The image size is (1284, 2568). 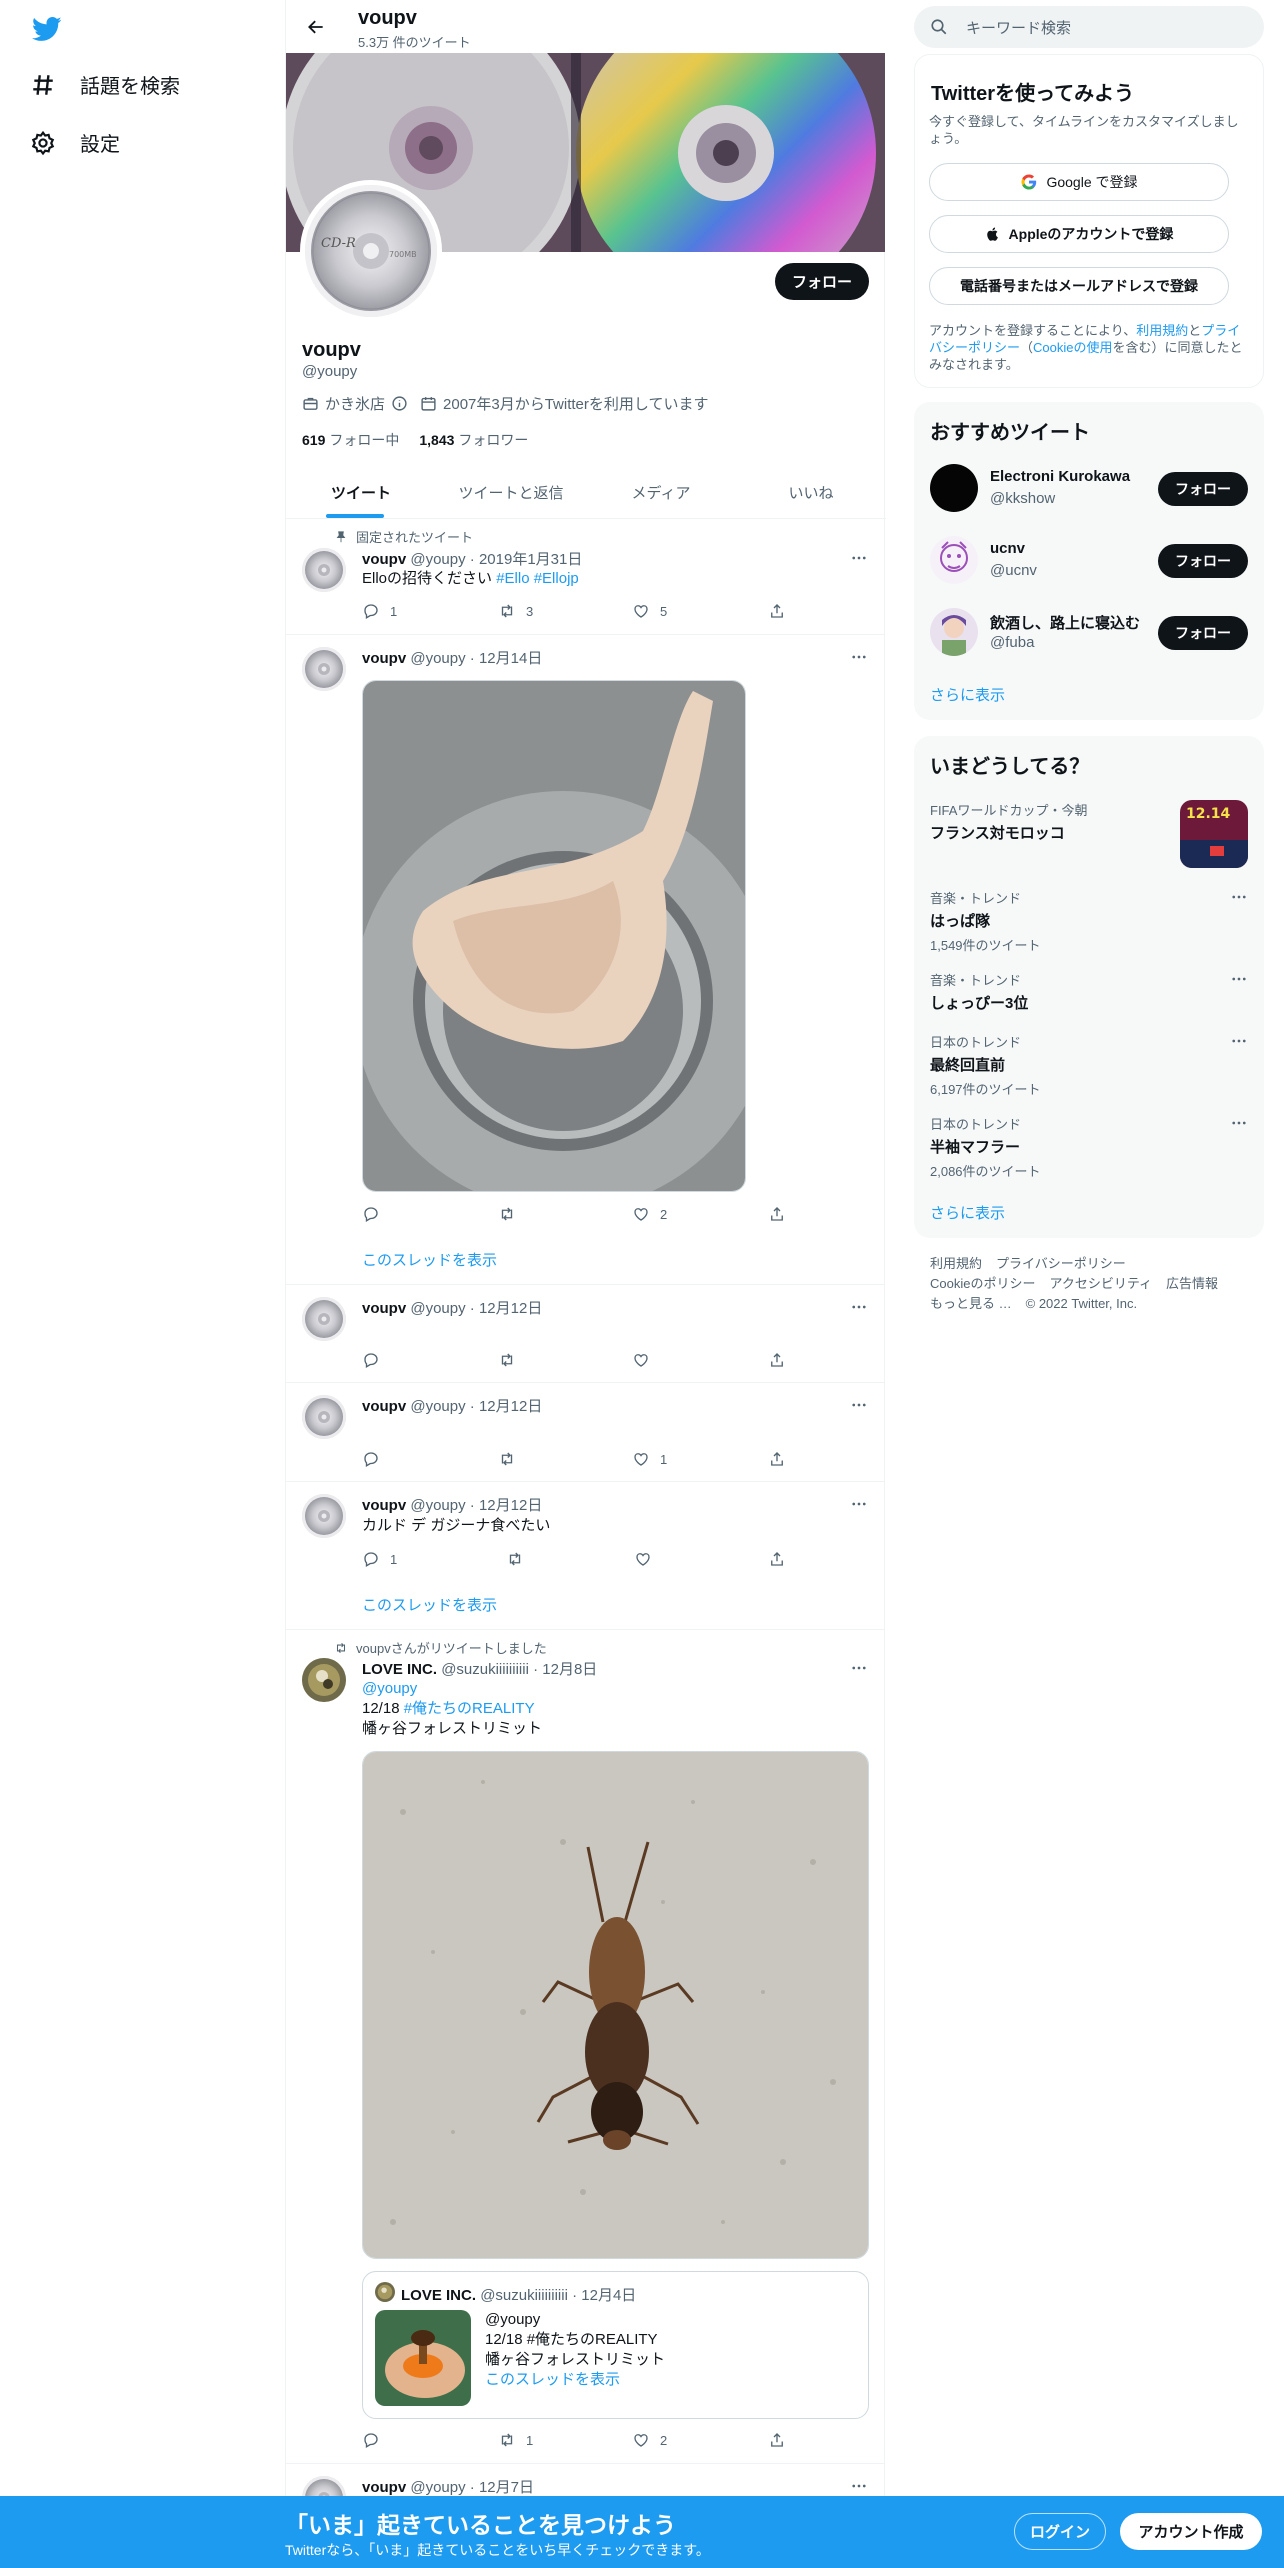 What do you see at coordinates (350, 440) in the screenshot?
I see `following-link: 619 フォロー中` at bounding box center [350, 440].